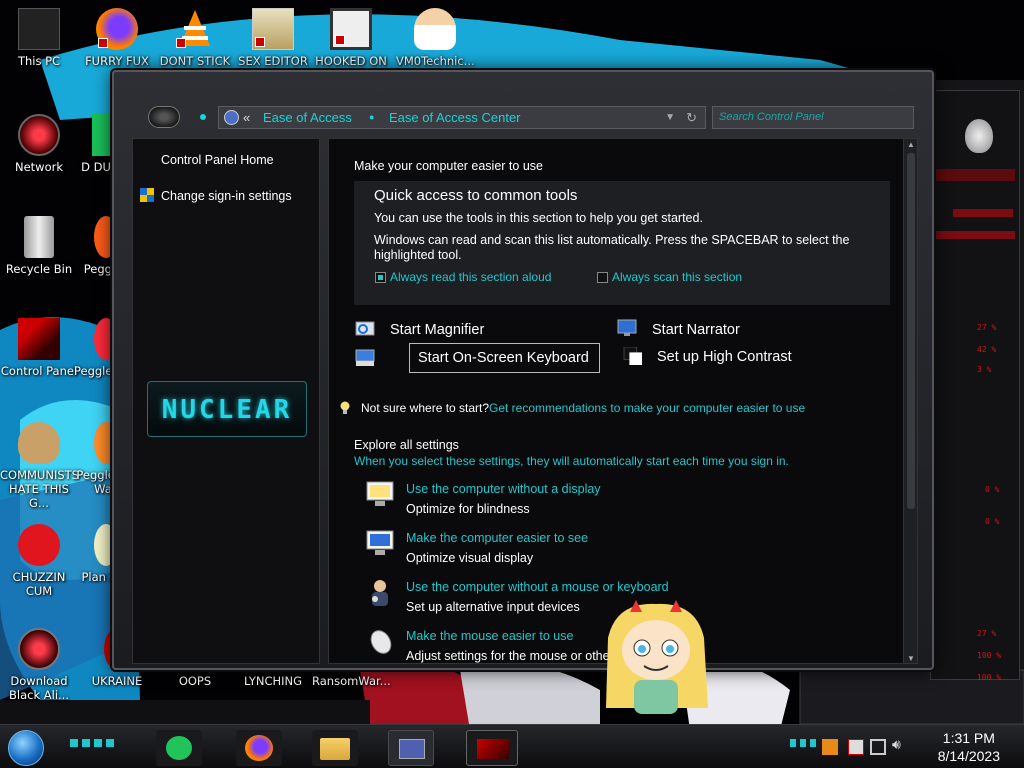  Describe the element at coordinates (39, 649) in the screenshot. I see `alien-icon` at that location.